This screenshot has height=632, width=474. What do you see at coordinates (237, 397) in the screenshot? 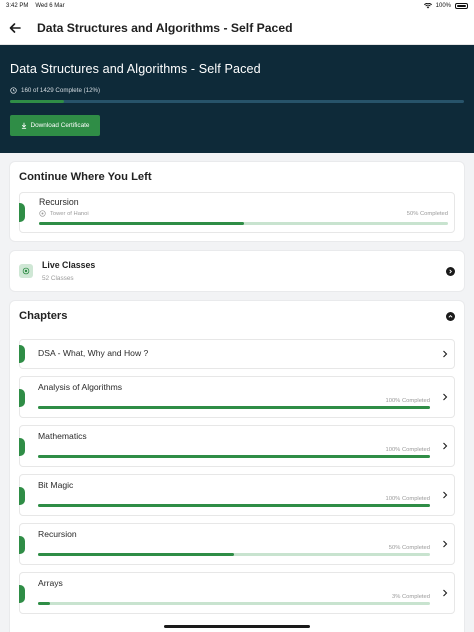
I see `chapter-item: Analysis of Algorithms 100% Completed` at bounding box center [237, 397].